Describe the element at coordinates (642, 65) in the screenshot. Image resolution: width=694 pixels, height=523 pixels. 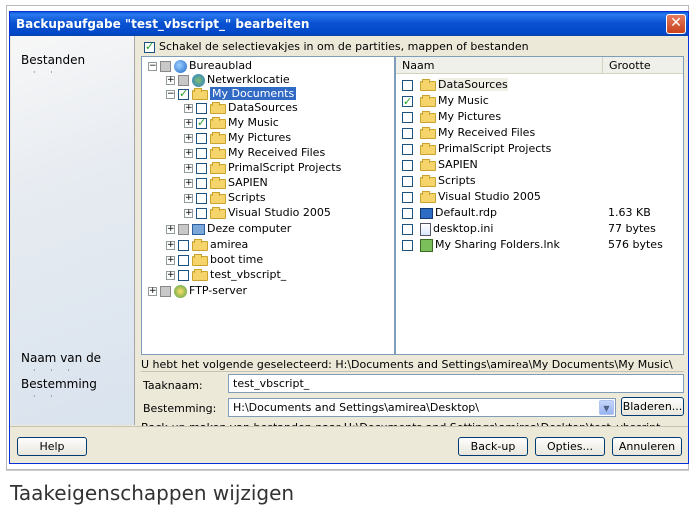
I see `column-header-size: Grootte` at that location.